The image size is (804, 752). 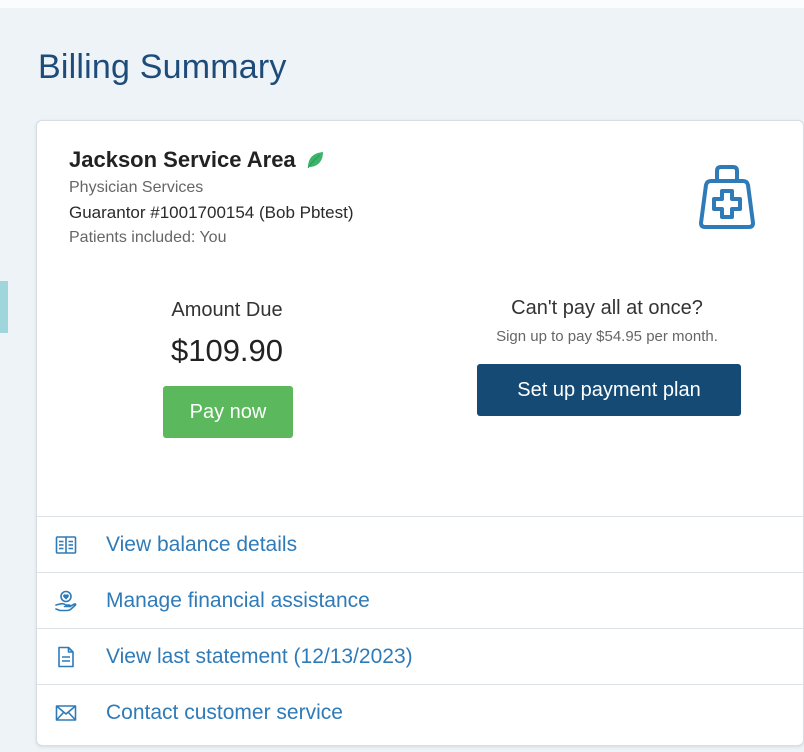 I want to click on payment-plan-question: Can't pay all at once?, so click(x=607, y=308).